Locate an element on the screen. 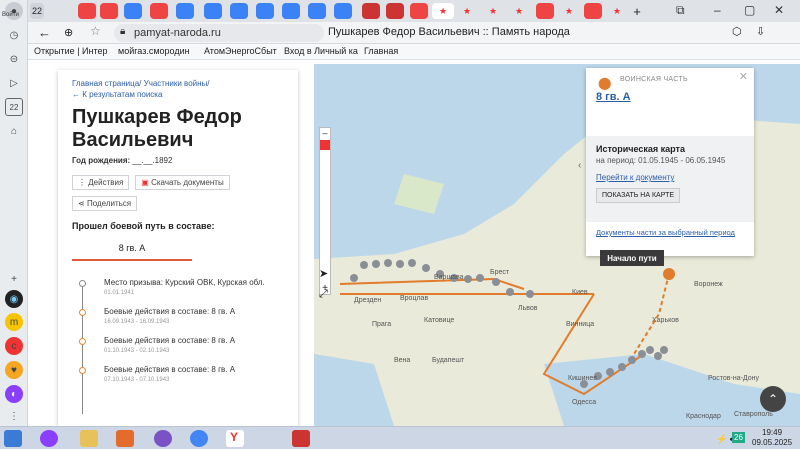  more-icon: ⋮ is located at coordinates (14, 416).